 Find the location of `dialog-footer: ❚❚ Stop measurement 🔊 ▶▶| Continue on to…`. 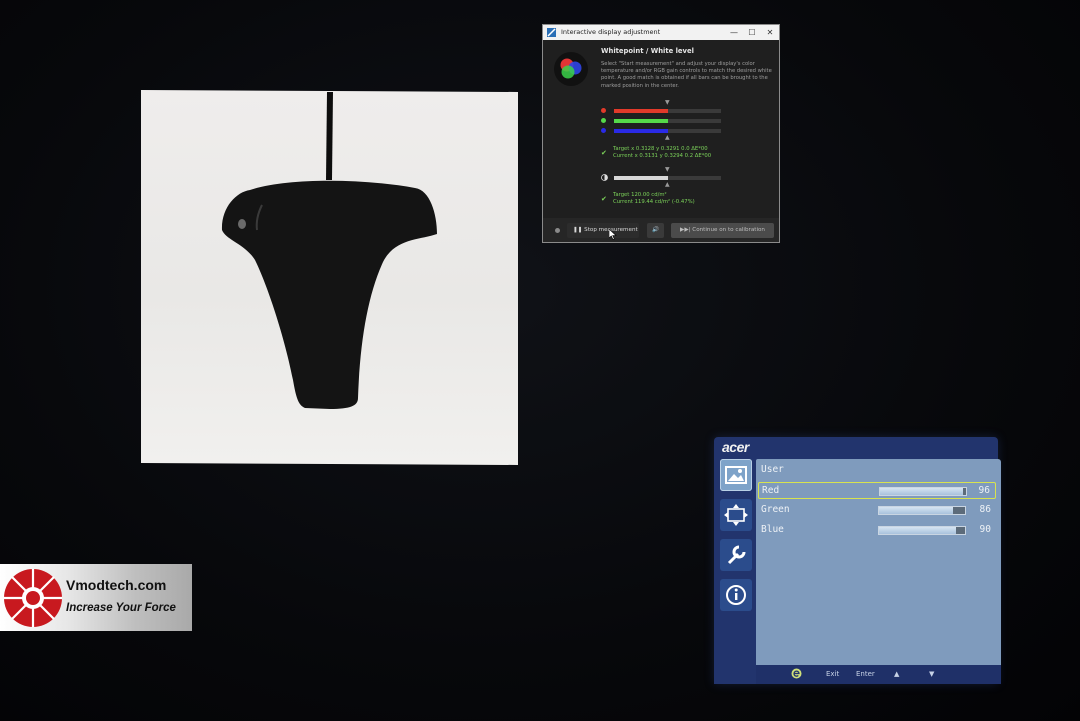

dialog-footer: ❚❚ Stop measurement 🔊 ▶▶| Continue on to… is located at coordinates (661, 230).